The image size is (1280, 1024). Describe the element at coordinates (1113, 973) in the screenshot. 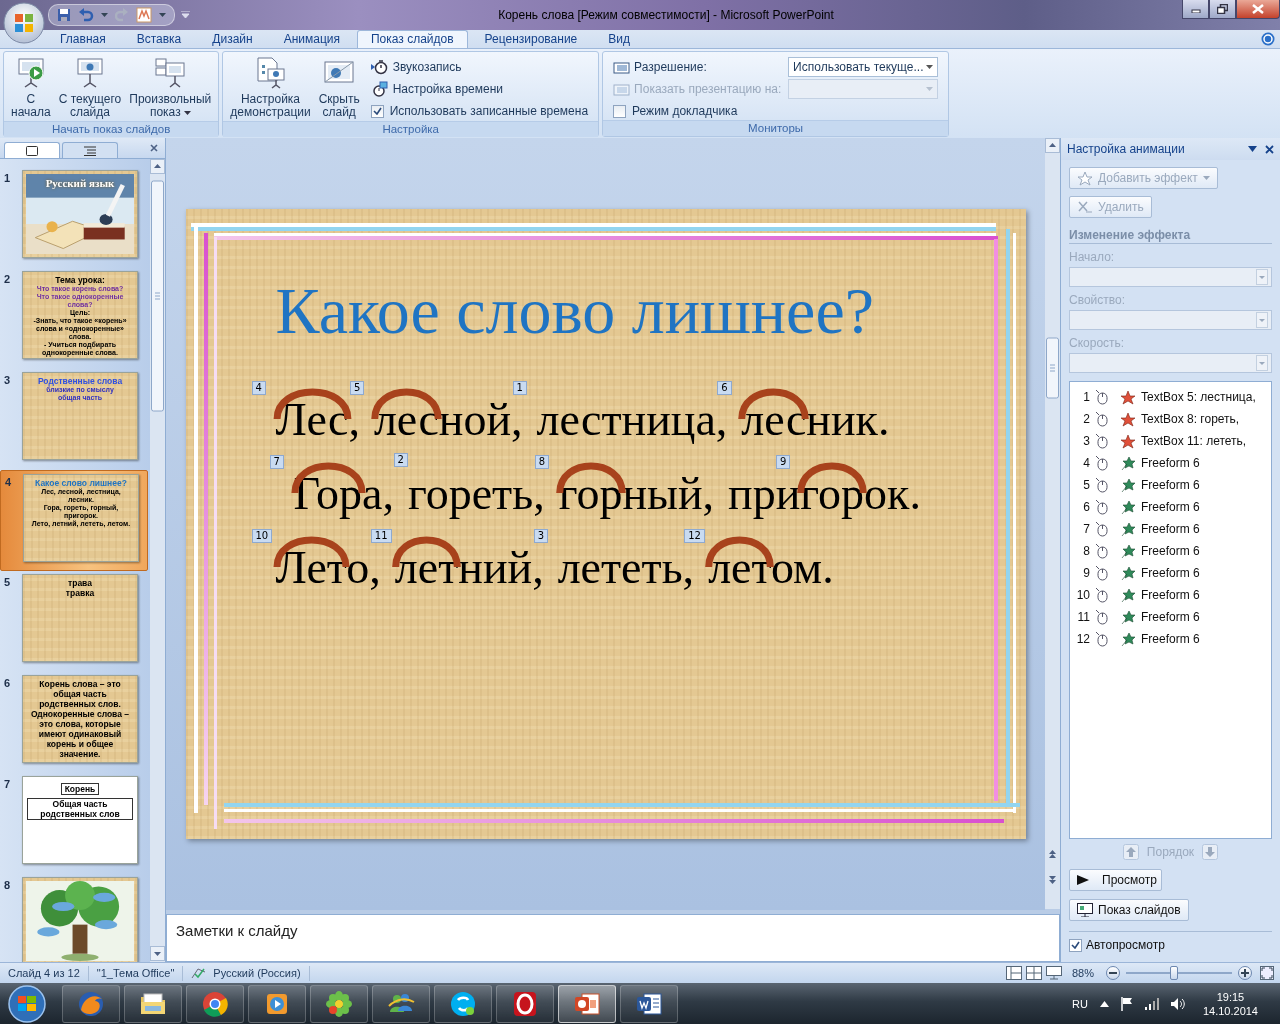

I see `zoom-out-button` at that location.